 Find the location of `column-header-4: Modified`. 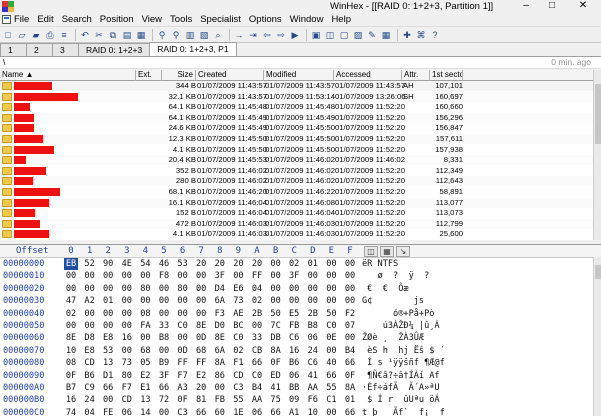

column-header-4: Modified is located at coordinates (299, 75).